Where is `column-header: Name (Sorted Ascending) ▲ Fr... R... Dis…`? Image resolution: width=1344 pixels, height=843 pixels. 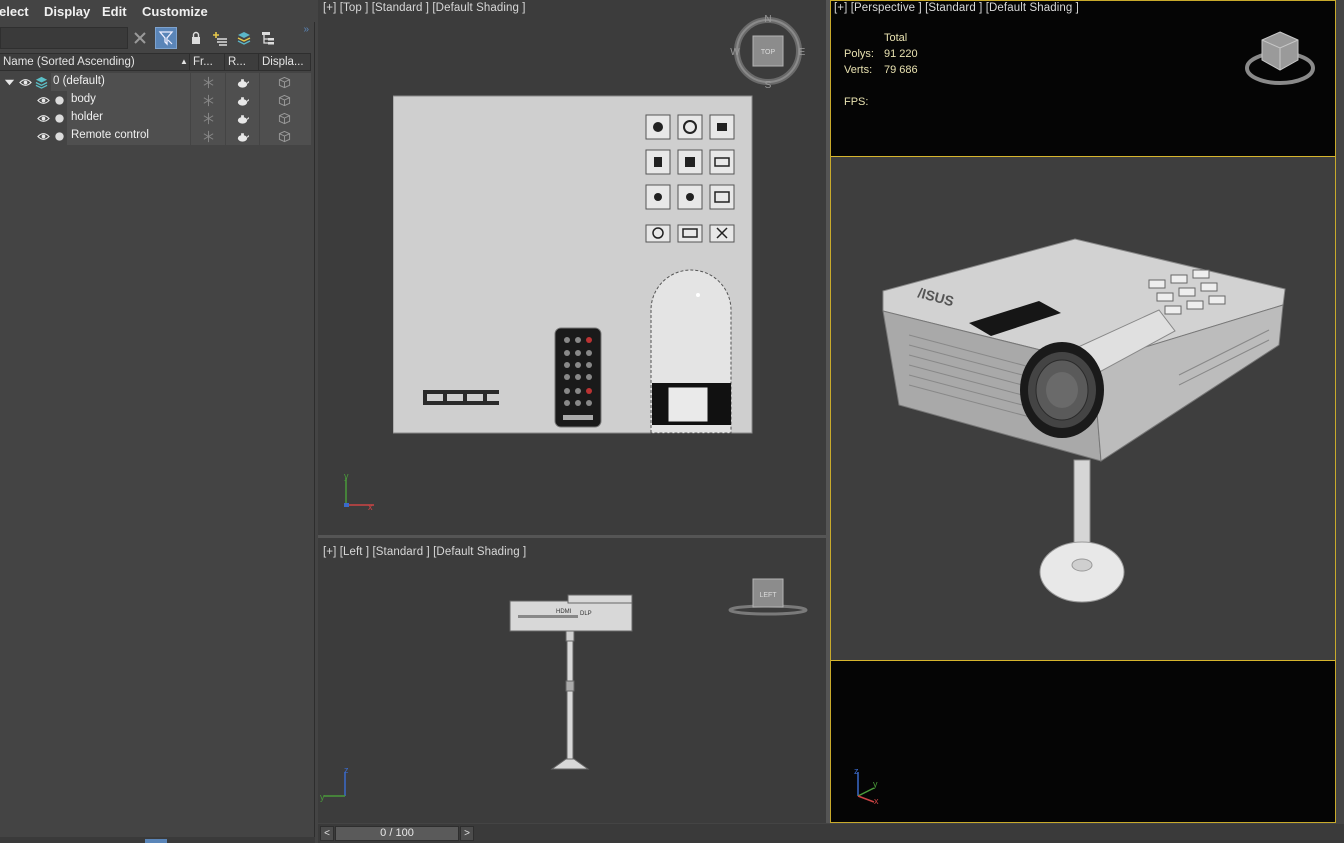
column-header: Name (Sorted Ascending) ▲ Fr... R... Dis… is located at coordinates (155, 62).